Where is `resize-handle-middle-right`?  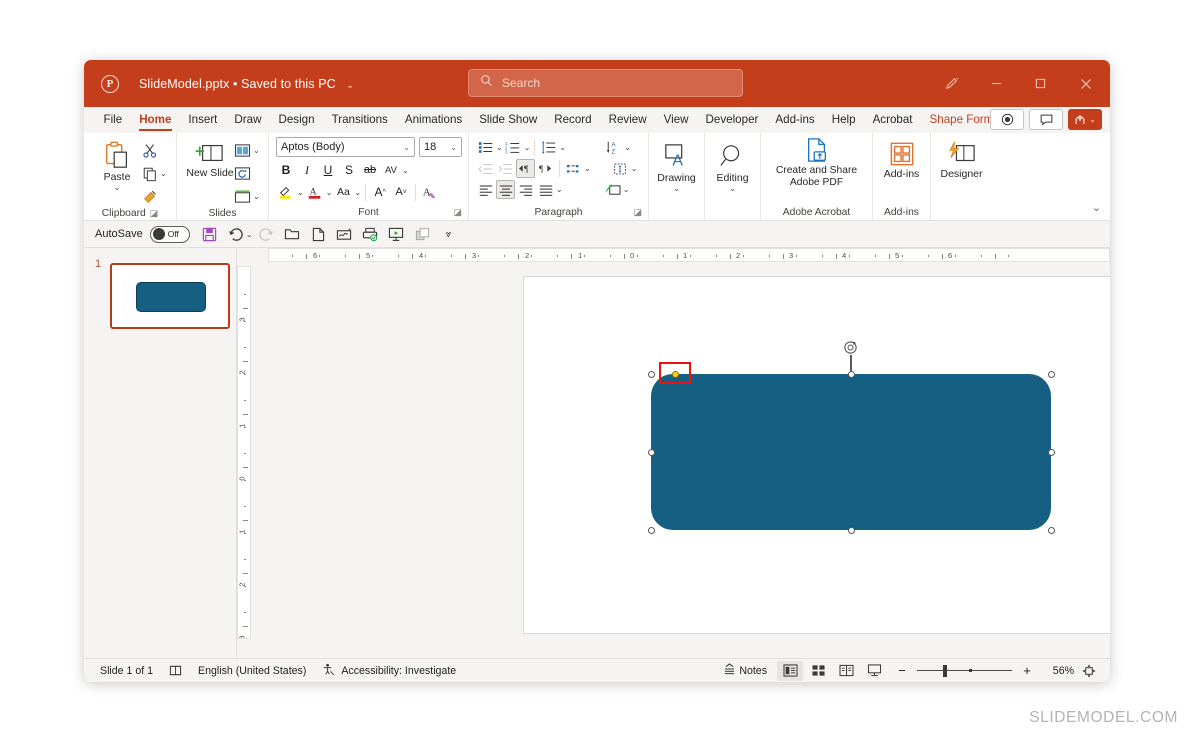
resize-handle-middle-right is located at coordinates (1051, 452).